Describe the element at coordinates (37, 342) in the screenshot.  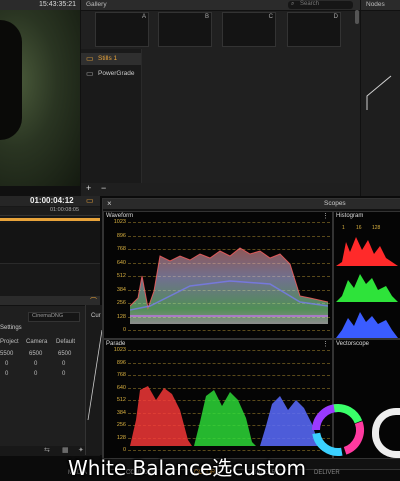
I see `col-camera: Camera` at that location.